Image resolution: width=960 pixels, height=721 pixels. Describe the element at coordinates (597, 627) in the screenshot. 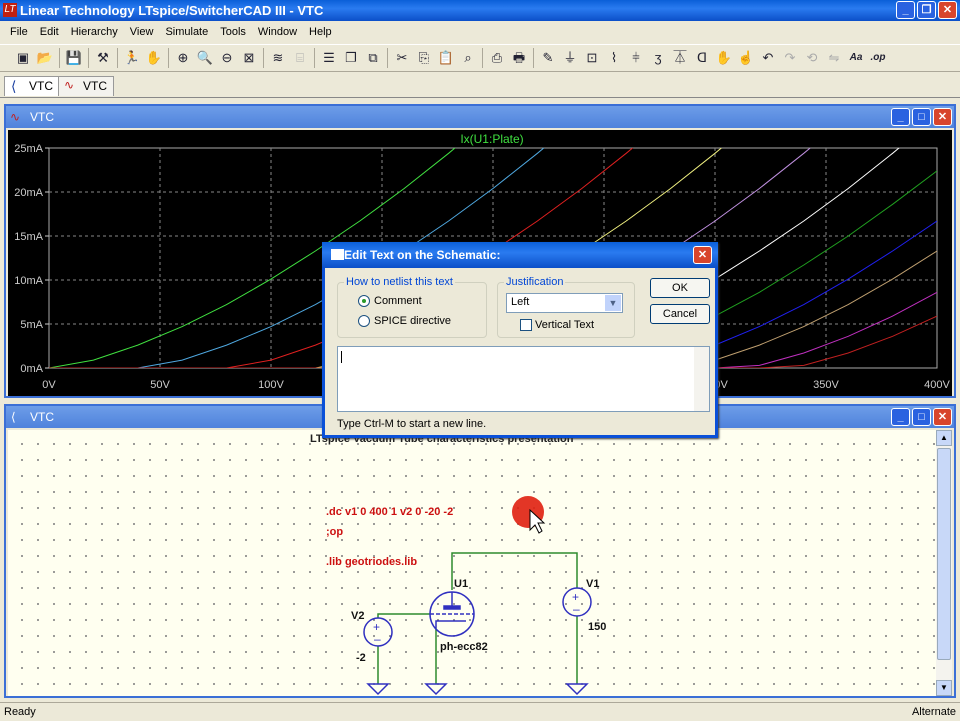

I see `v1-value: 150` at that location.